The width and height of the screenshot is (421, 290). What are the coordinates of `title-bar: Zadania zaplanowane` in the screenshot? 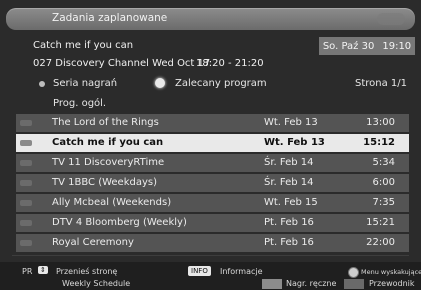 It's located at (210, 19).